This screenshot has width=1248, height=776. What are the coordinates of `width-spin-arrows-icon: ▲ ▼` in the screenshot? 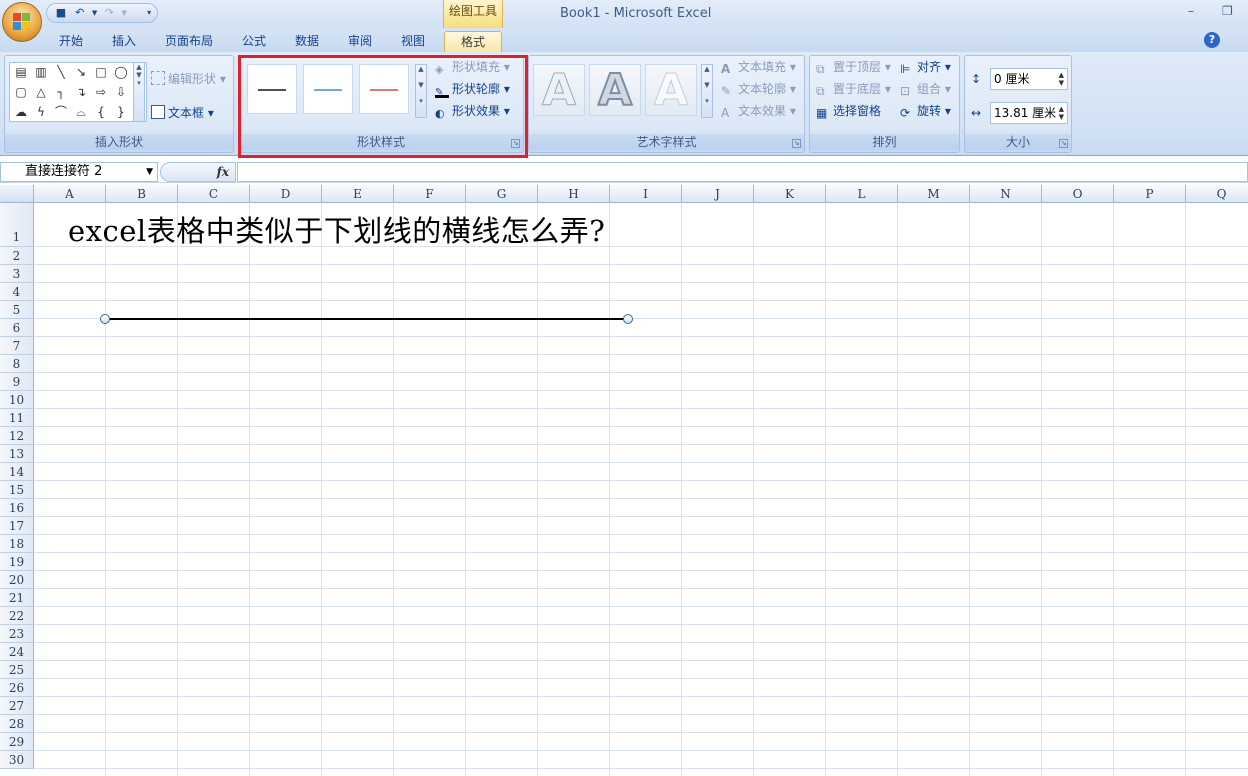 It's located at (1061, 113).